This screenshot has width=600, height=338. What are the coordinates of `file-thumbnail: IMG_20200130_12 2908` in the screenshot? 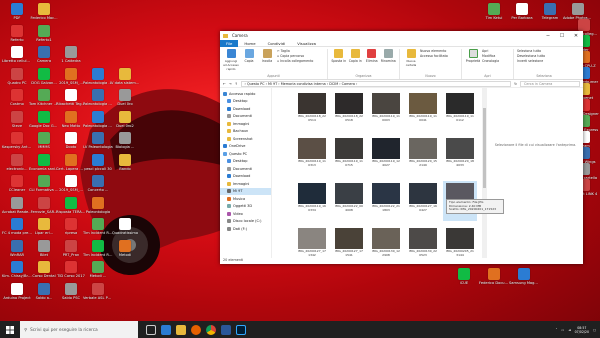 It's located at (386, 242).